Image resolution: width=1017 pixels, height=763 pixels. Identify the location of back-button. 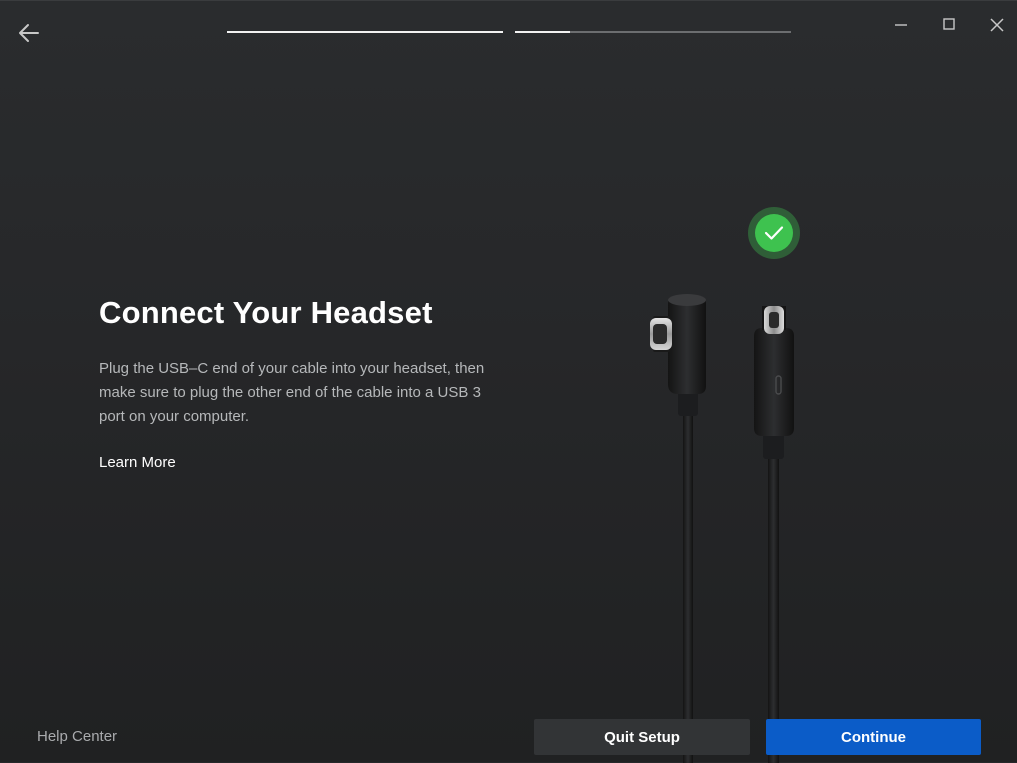
(29, 33).